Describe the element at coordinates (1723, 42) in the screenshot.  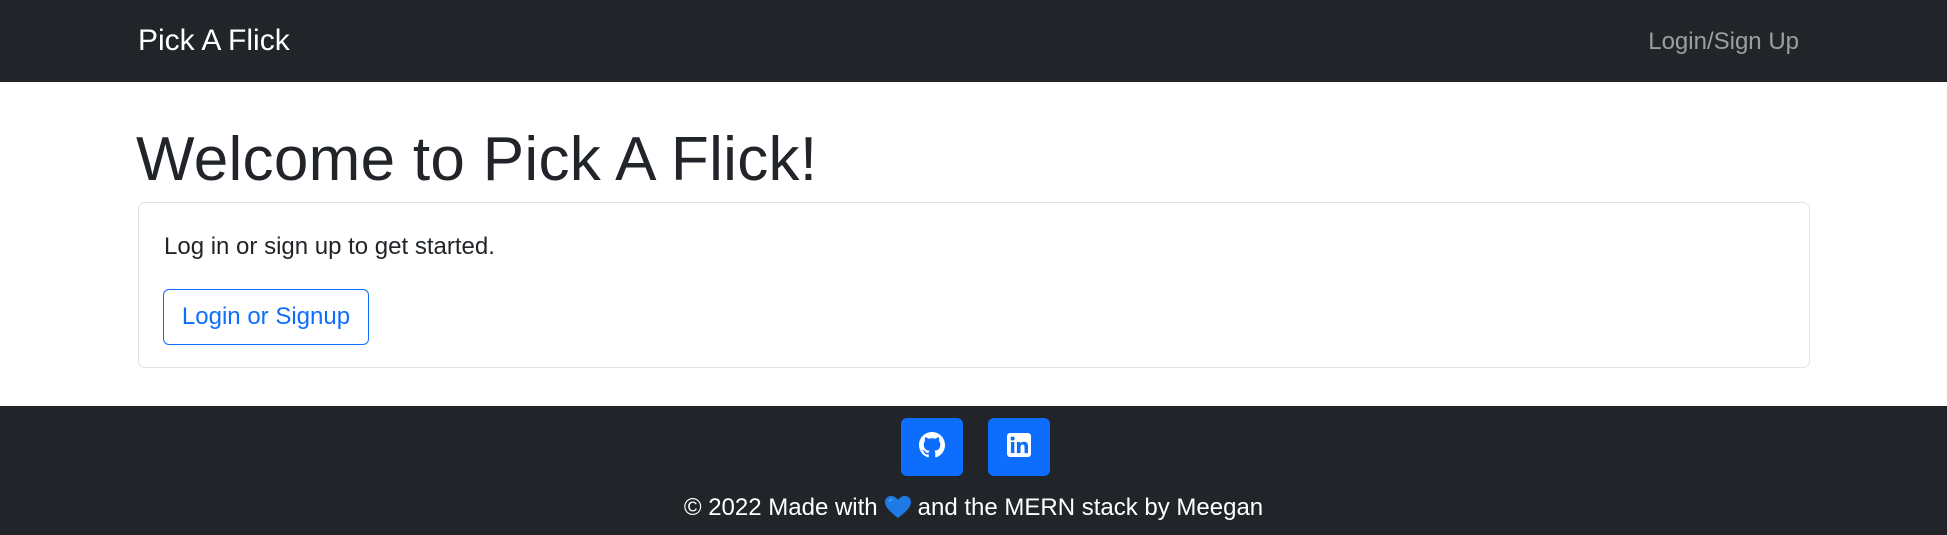
I see `login-signup-nav-link: Login/Sign Up` at that location.